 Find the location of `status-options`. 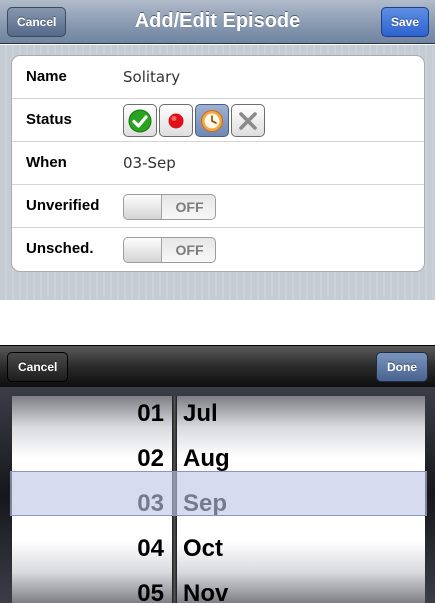

status-options is located at coordinates (194, 120).